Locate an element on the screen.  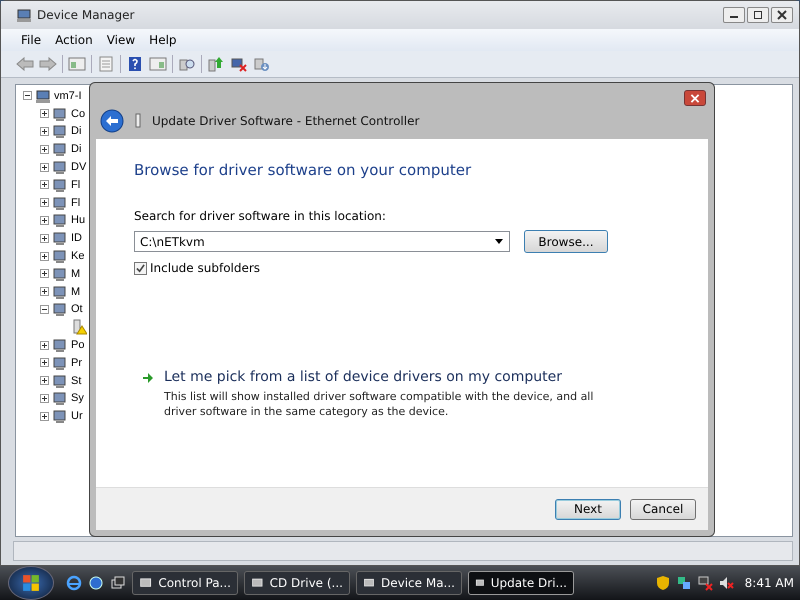
checkbox is located at coordinates (140, 268).